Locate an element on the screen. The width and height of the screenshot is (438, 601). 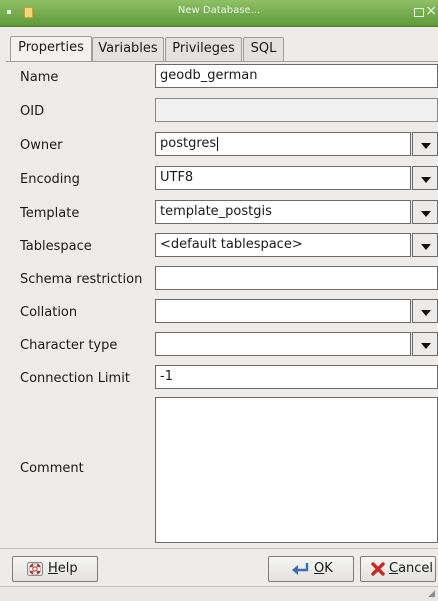
owner-value: postgres is located at coordinates (188, 143).